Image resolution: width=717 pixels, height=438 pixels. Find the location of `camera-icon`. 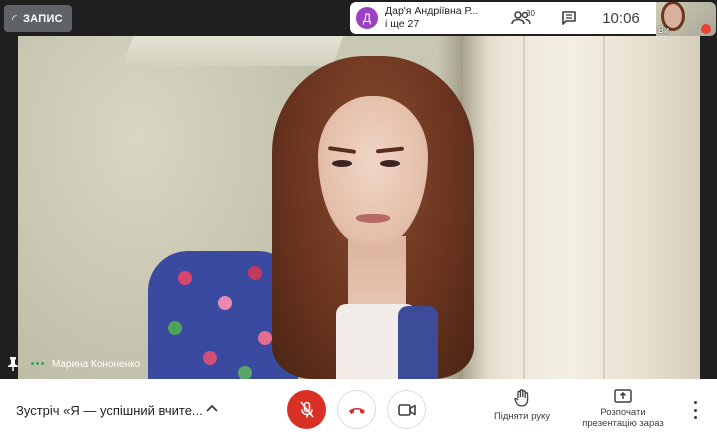

camera-icon is located at coordinates (406, 409).